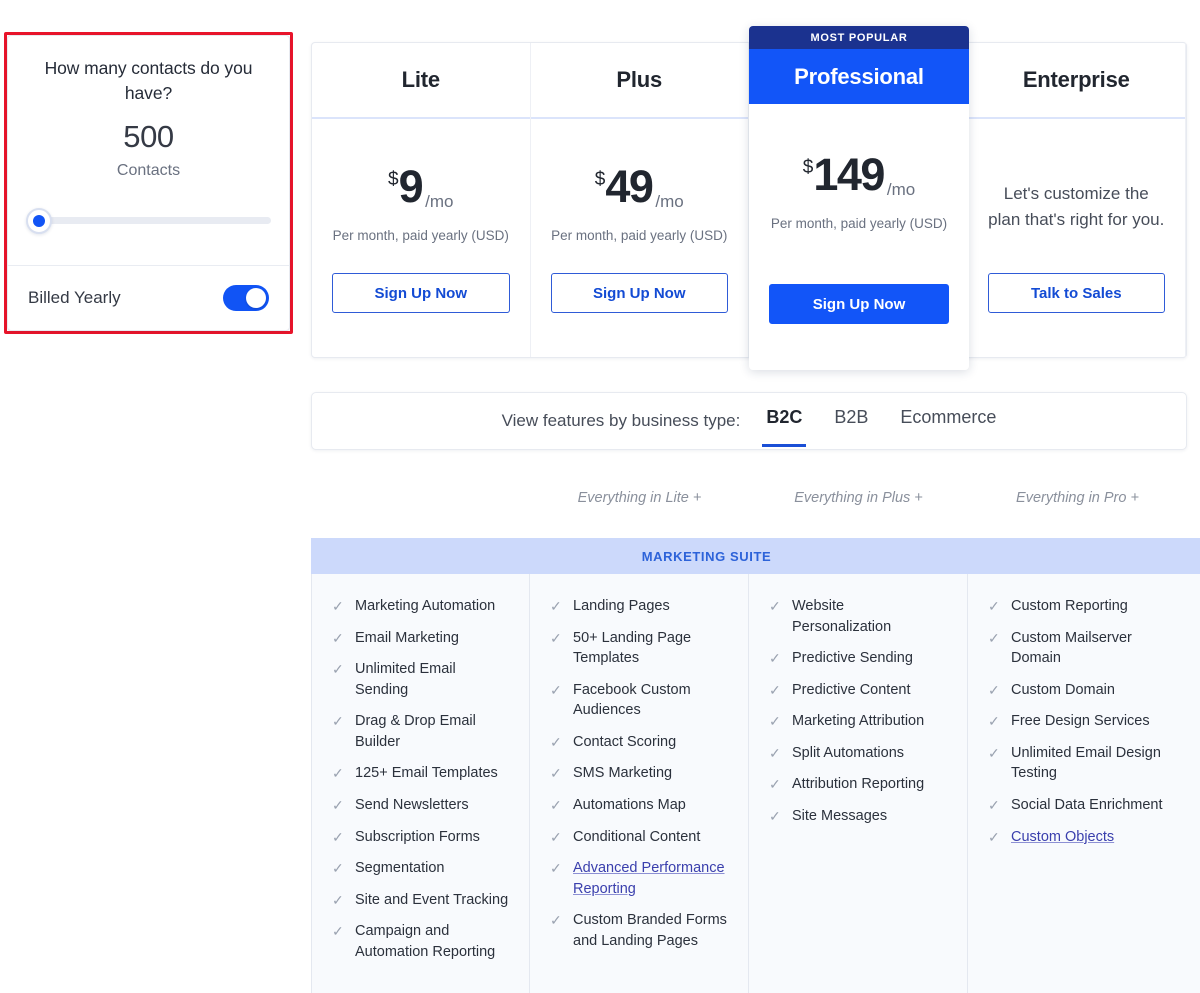  What do you see at coordinates (432, 899) in the screenshot?
I see `feature-label: Site and Event Tracking` at bounding box center [432, 899].